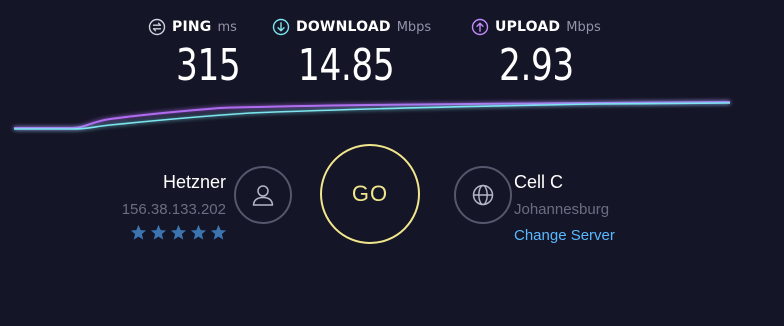 The height and width of the screenshot is (326, 784). What do you see at coordinates (536, 65) in the screenshot?
I see `upload-value: 2.93` at bounding box center [536, 65].